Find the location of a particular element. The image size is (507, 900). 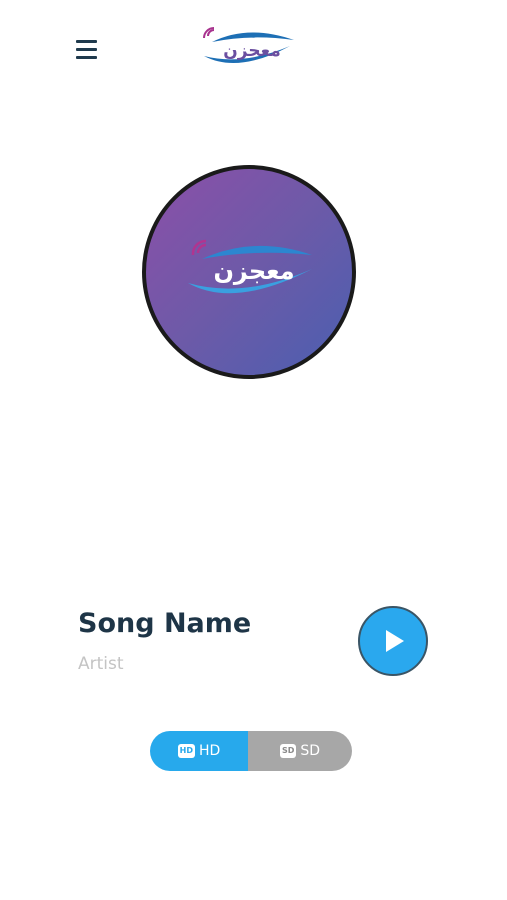

sd-label: SD is located at coordinates (310, 751).